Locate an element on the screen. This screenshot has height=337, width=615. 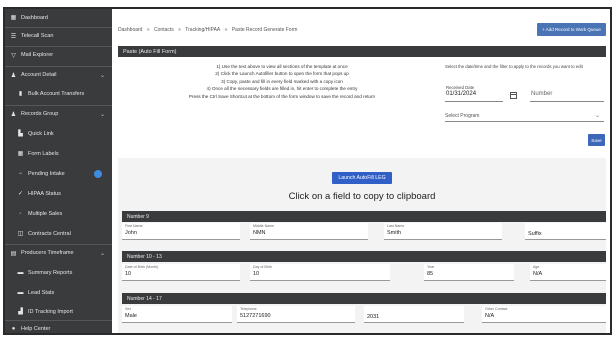
breadcrumb-link: Contacts is located at coordinates (164, 30).